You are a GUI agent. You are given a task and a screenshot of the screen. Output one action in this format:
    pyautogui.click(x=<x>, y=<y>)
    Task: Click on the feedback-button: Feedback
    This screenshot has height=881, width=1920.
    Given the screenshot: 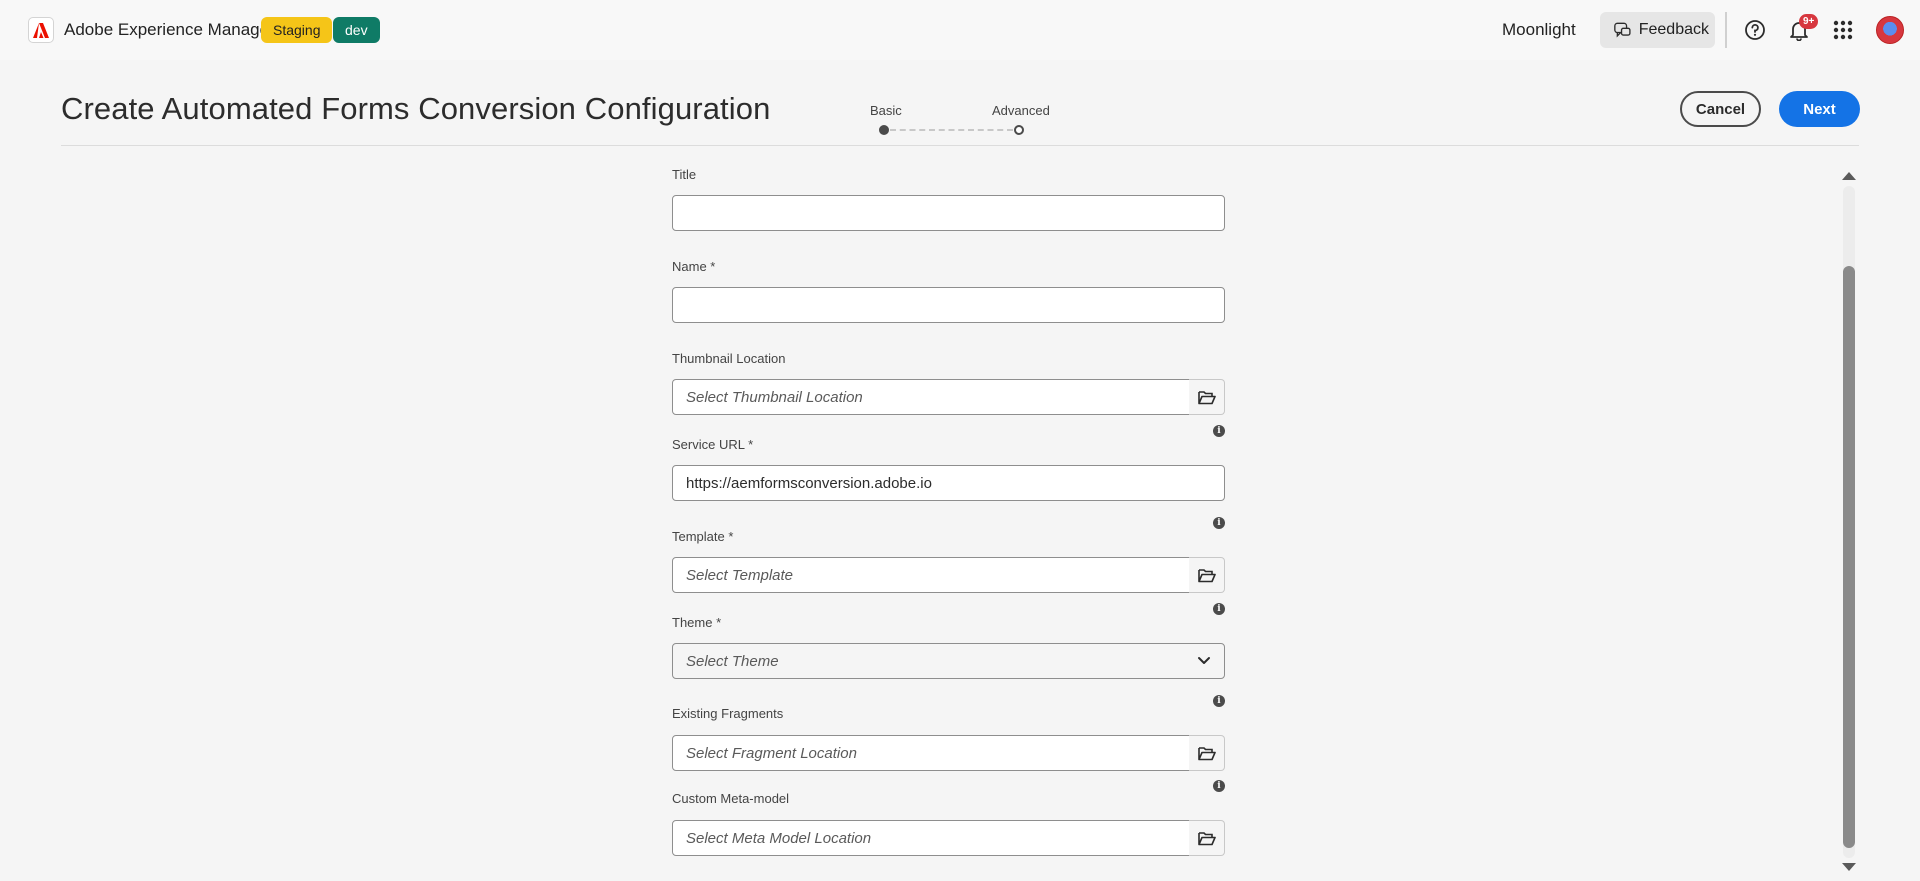 What is the action you would take?
    pyautogui.click(x=1657, y=30)
    